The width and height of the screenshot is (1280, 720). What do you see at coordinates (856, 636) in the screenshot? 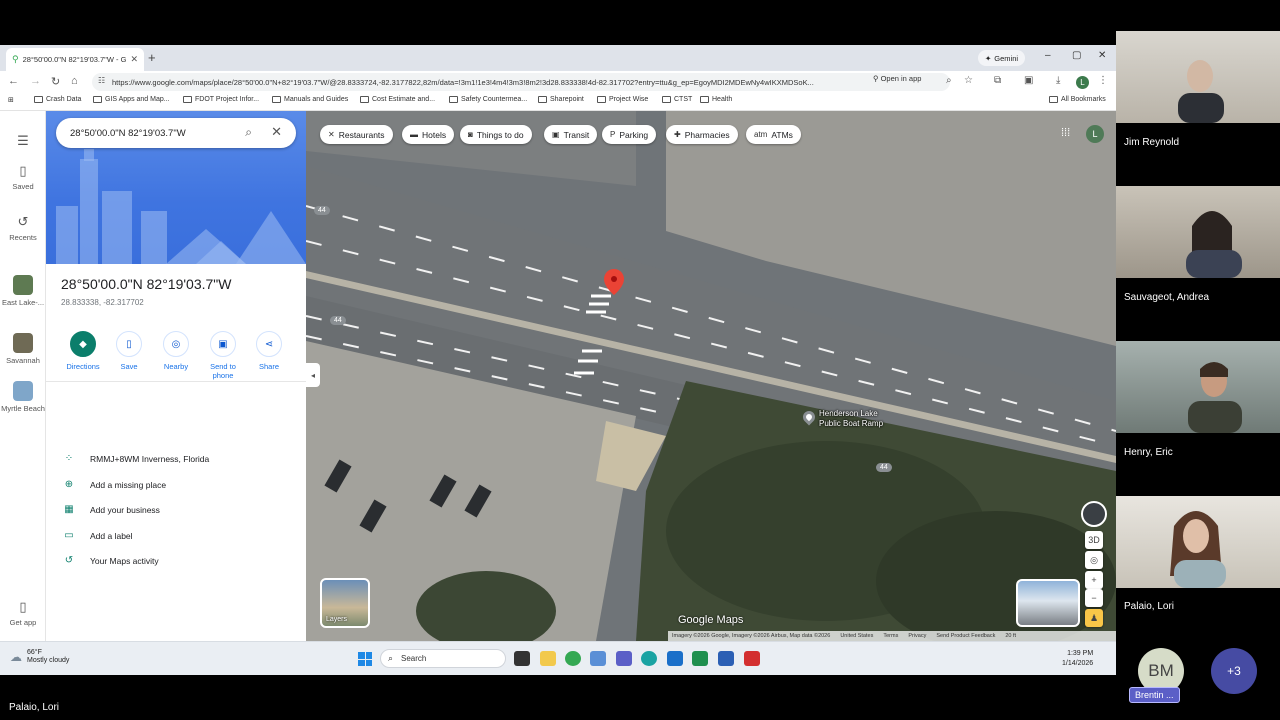
I see `region-link: United States` at bounding box center [856, 636].